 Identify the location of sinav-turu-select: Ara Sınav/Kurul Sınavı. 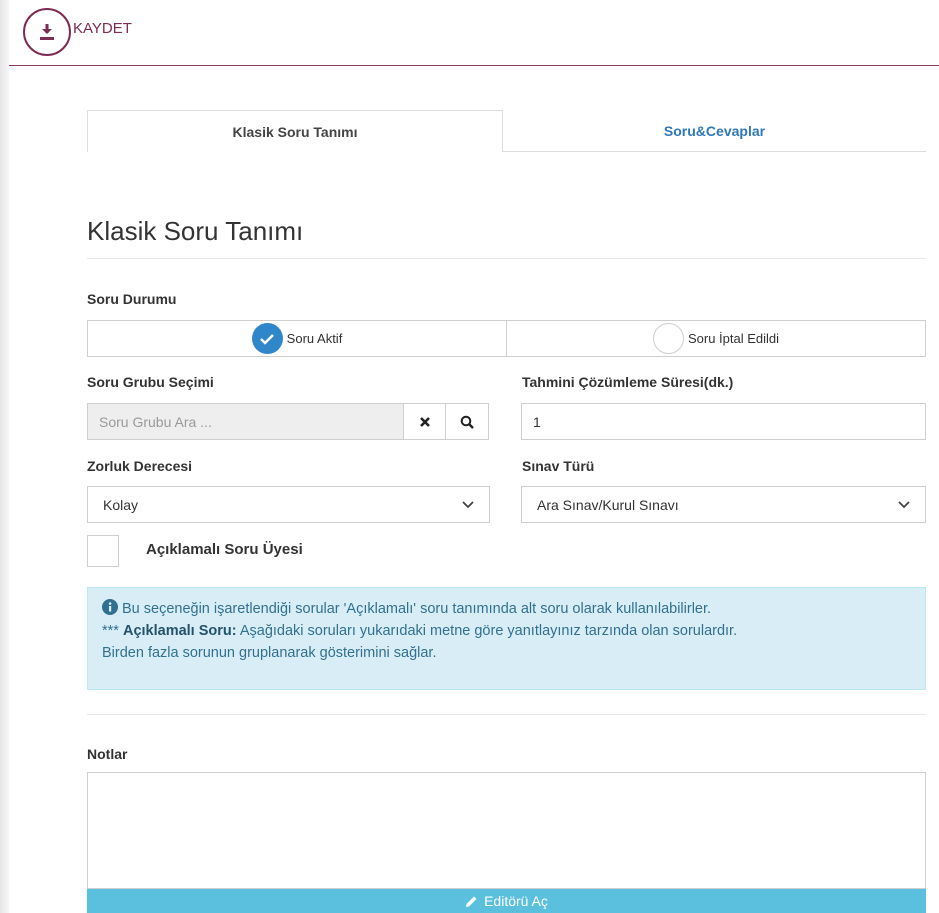
(723, 504).